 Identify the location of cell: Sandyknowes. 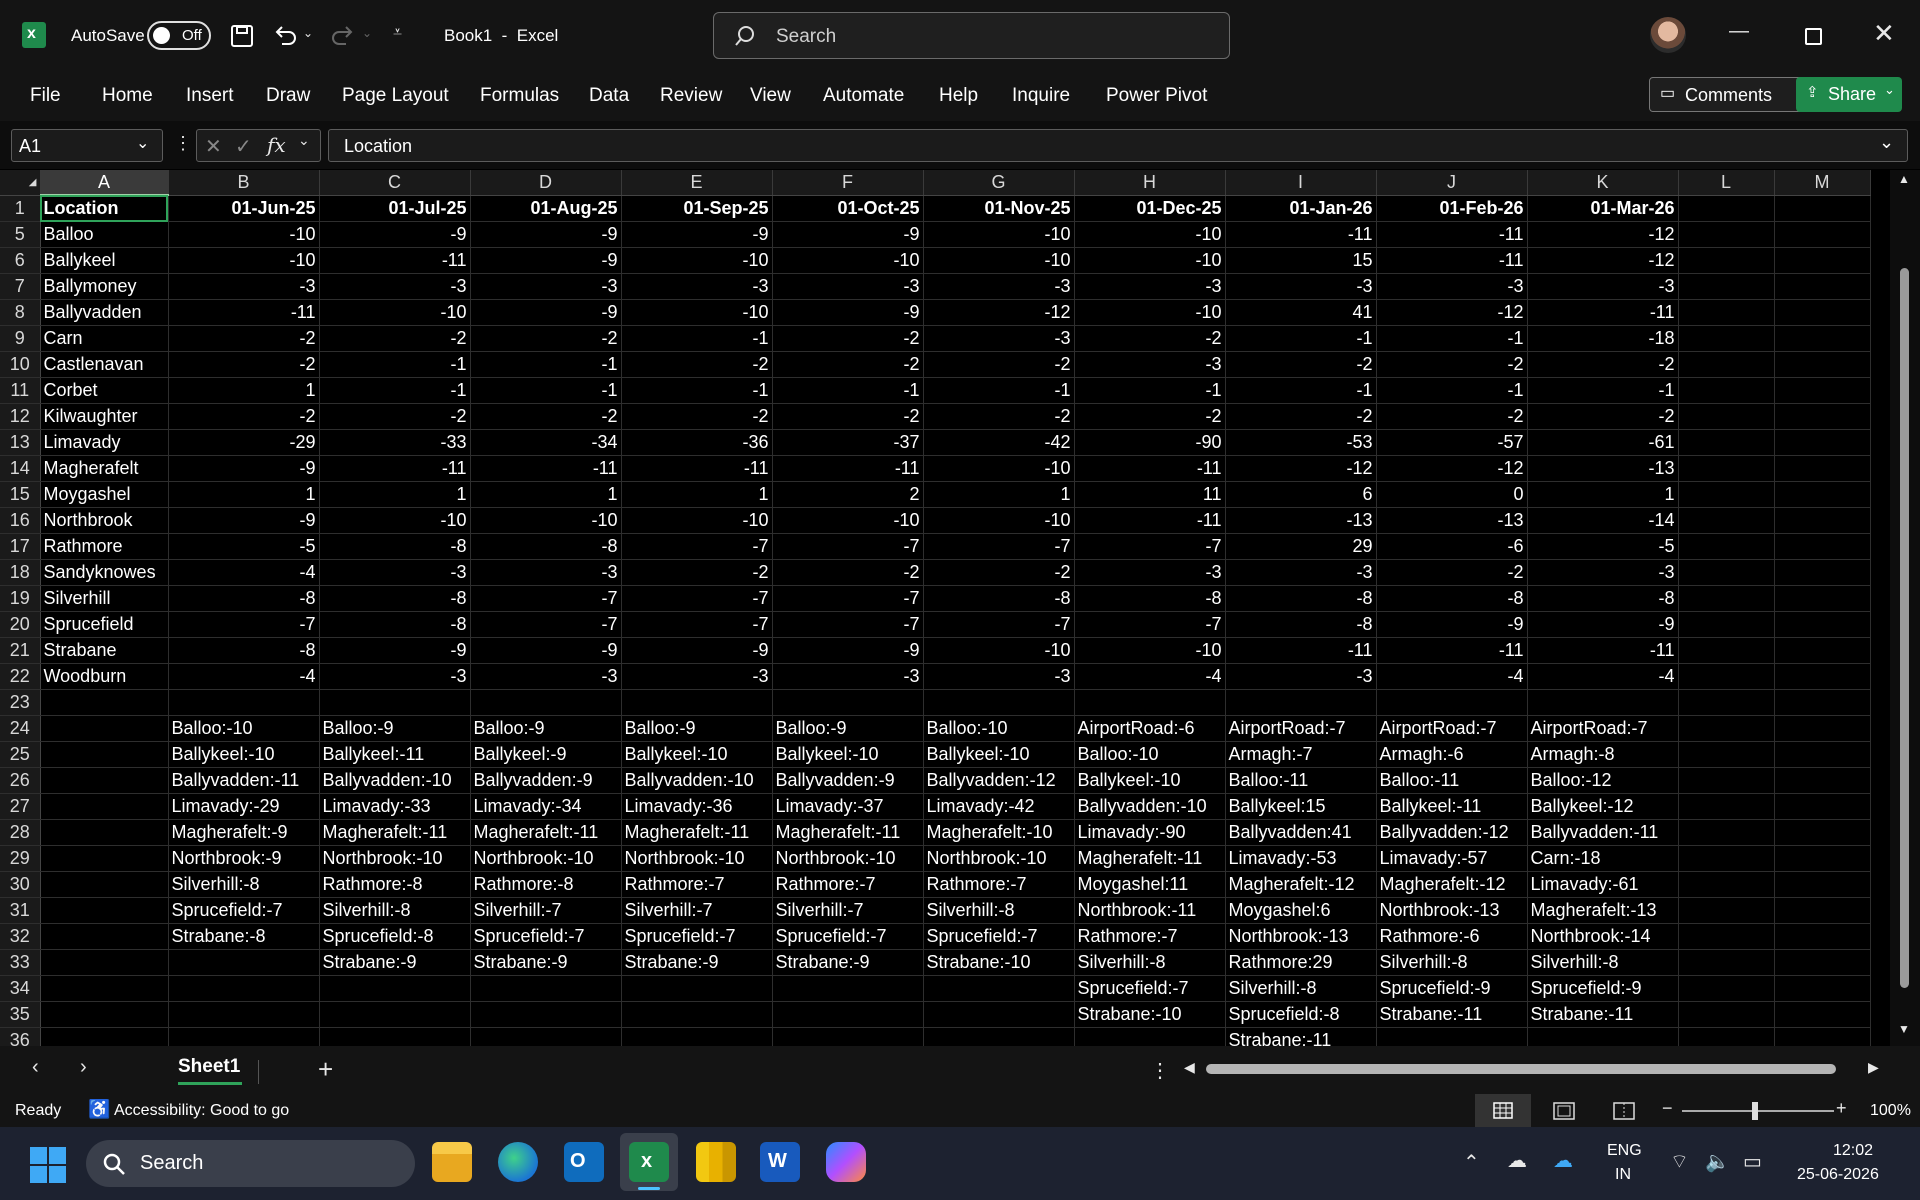
(104, 572).